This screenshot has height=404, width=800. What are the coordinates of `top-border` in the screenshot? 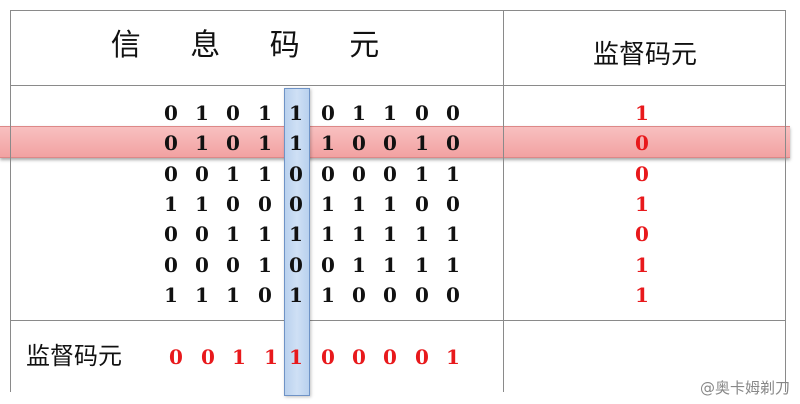 It's located at (397, 10).